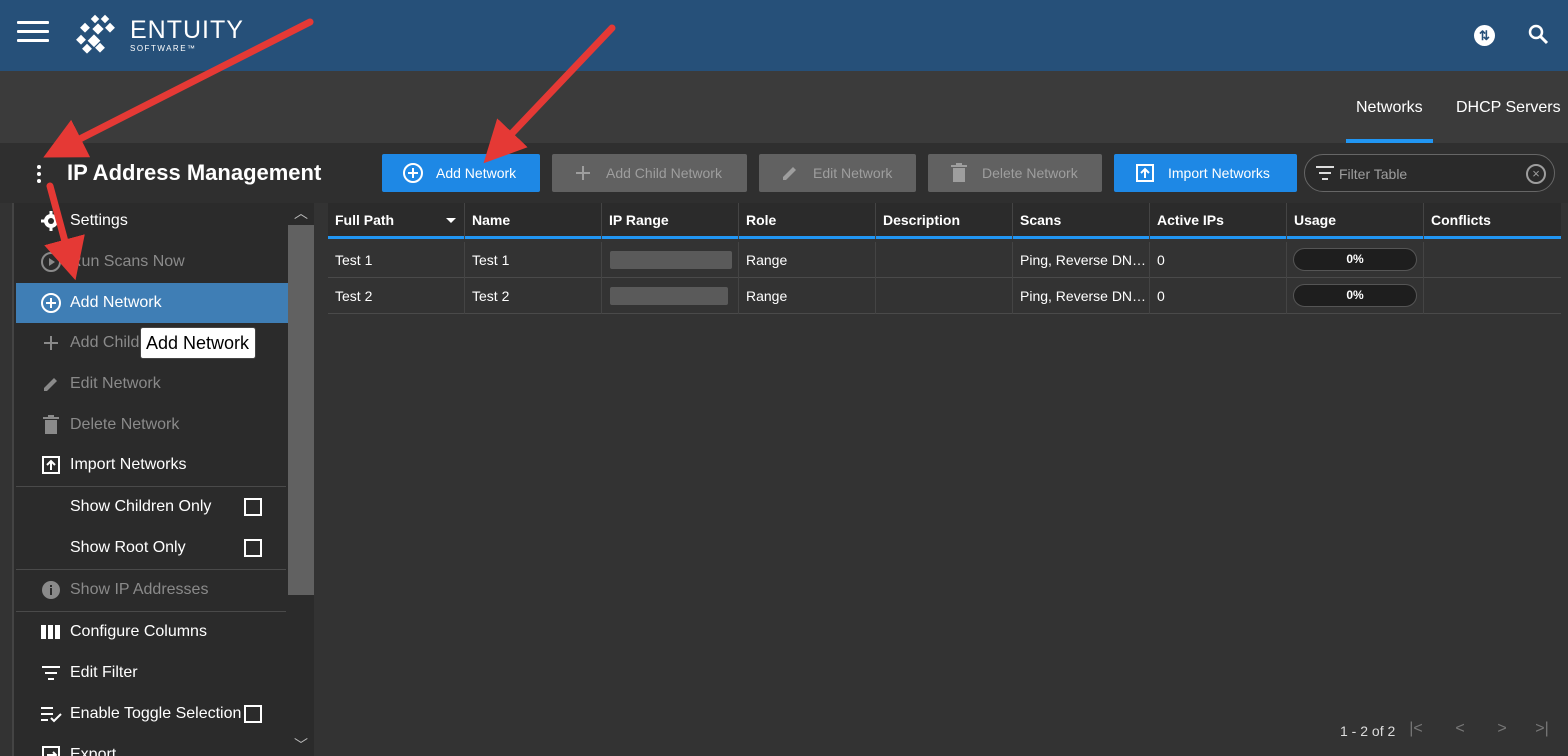 The image size is (1568, 756). Describe the element at coordinates (253, 548) in the screenshot. I see `show-root-only-checkbox` at that location.